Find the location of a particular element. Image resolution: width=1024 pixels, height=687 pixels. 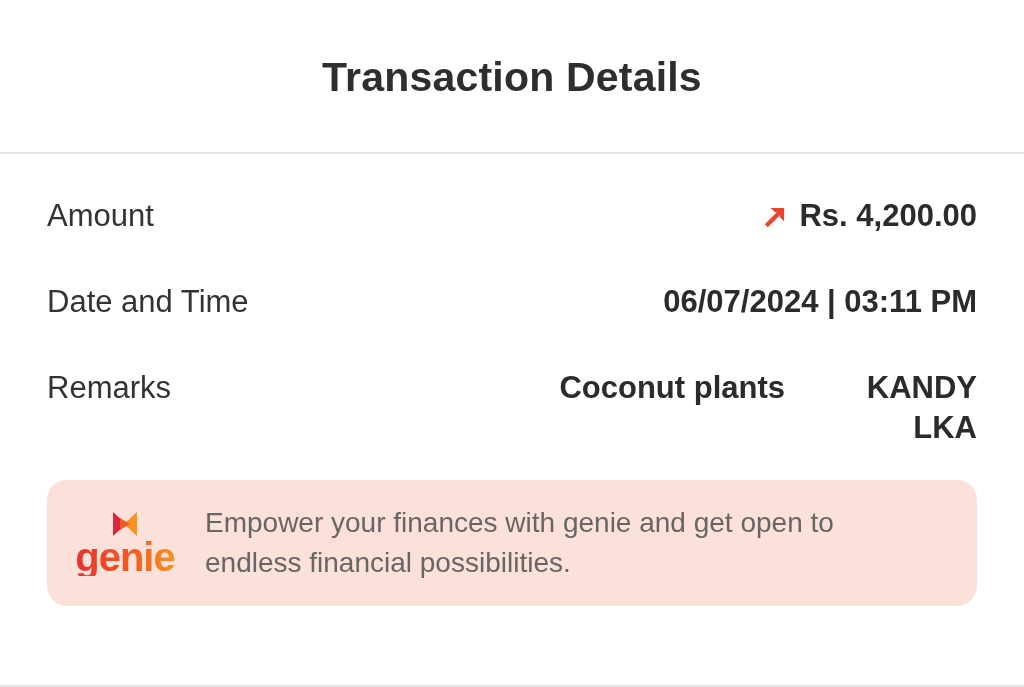

detail-label: Remarks is located at coordinates (109, 388).